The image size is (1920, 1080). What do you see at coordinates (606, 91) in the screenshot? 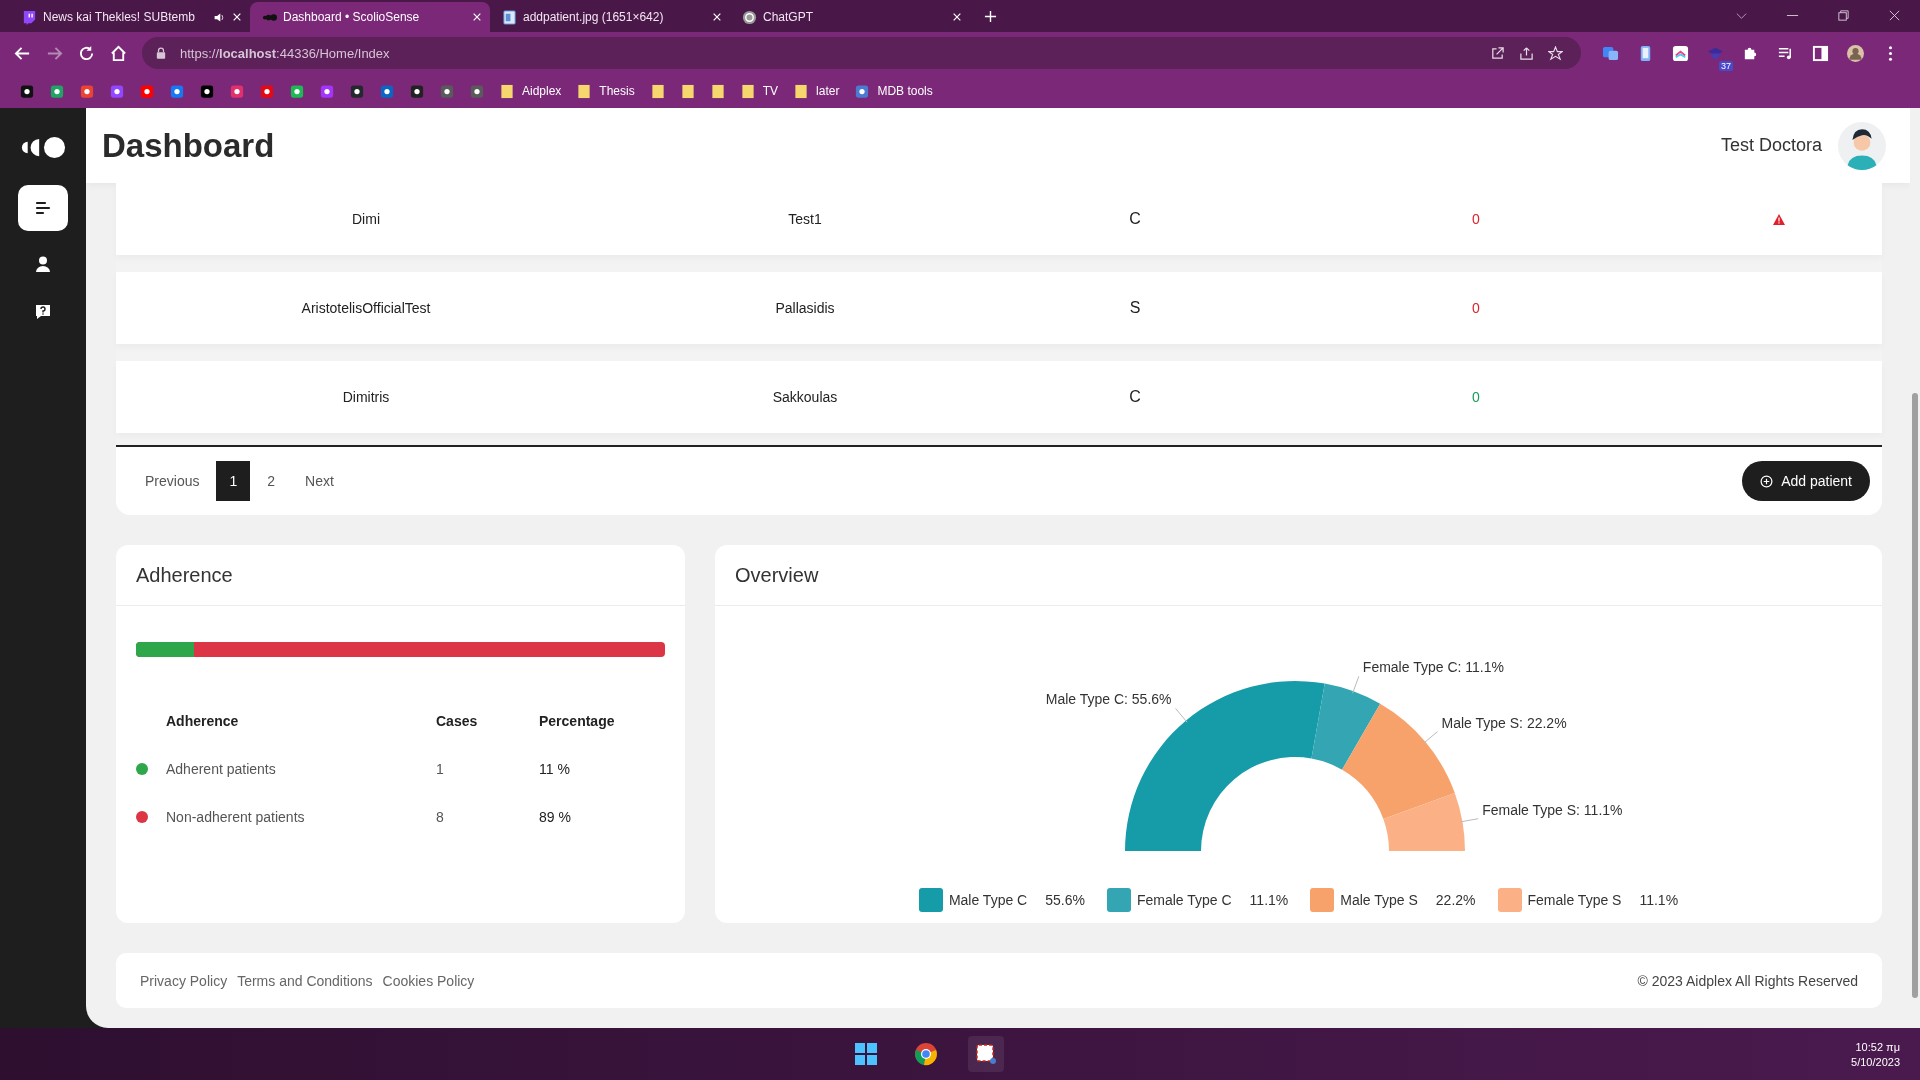
I see `bookmark: Thesis` at bounding box center [606, 91].